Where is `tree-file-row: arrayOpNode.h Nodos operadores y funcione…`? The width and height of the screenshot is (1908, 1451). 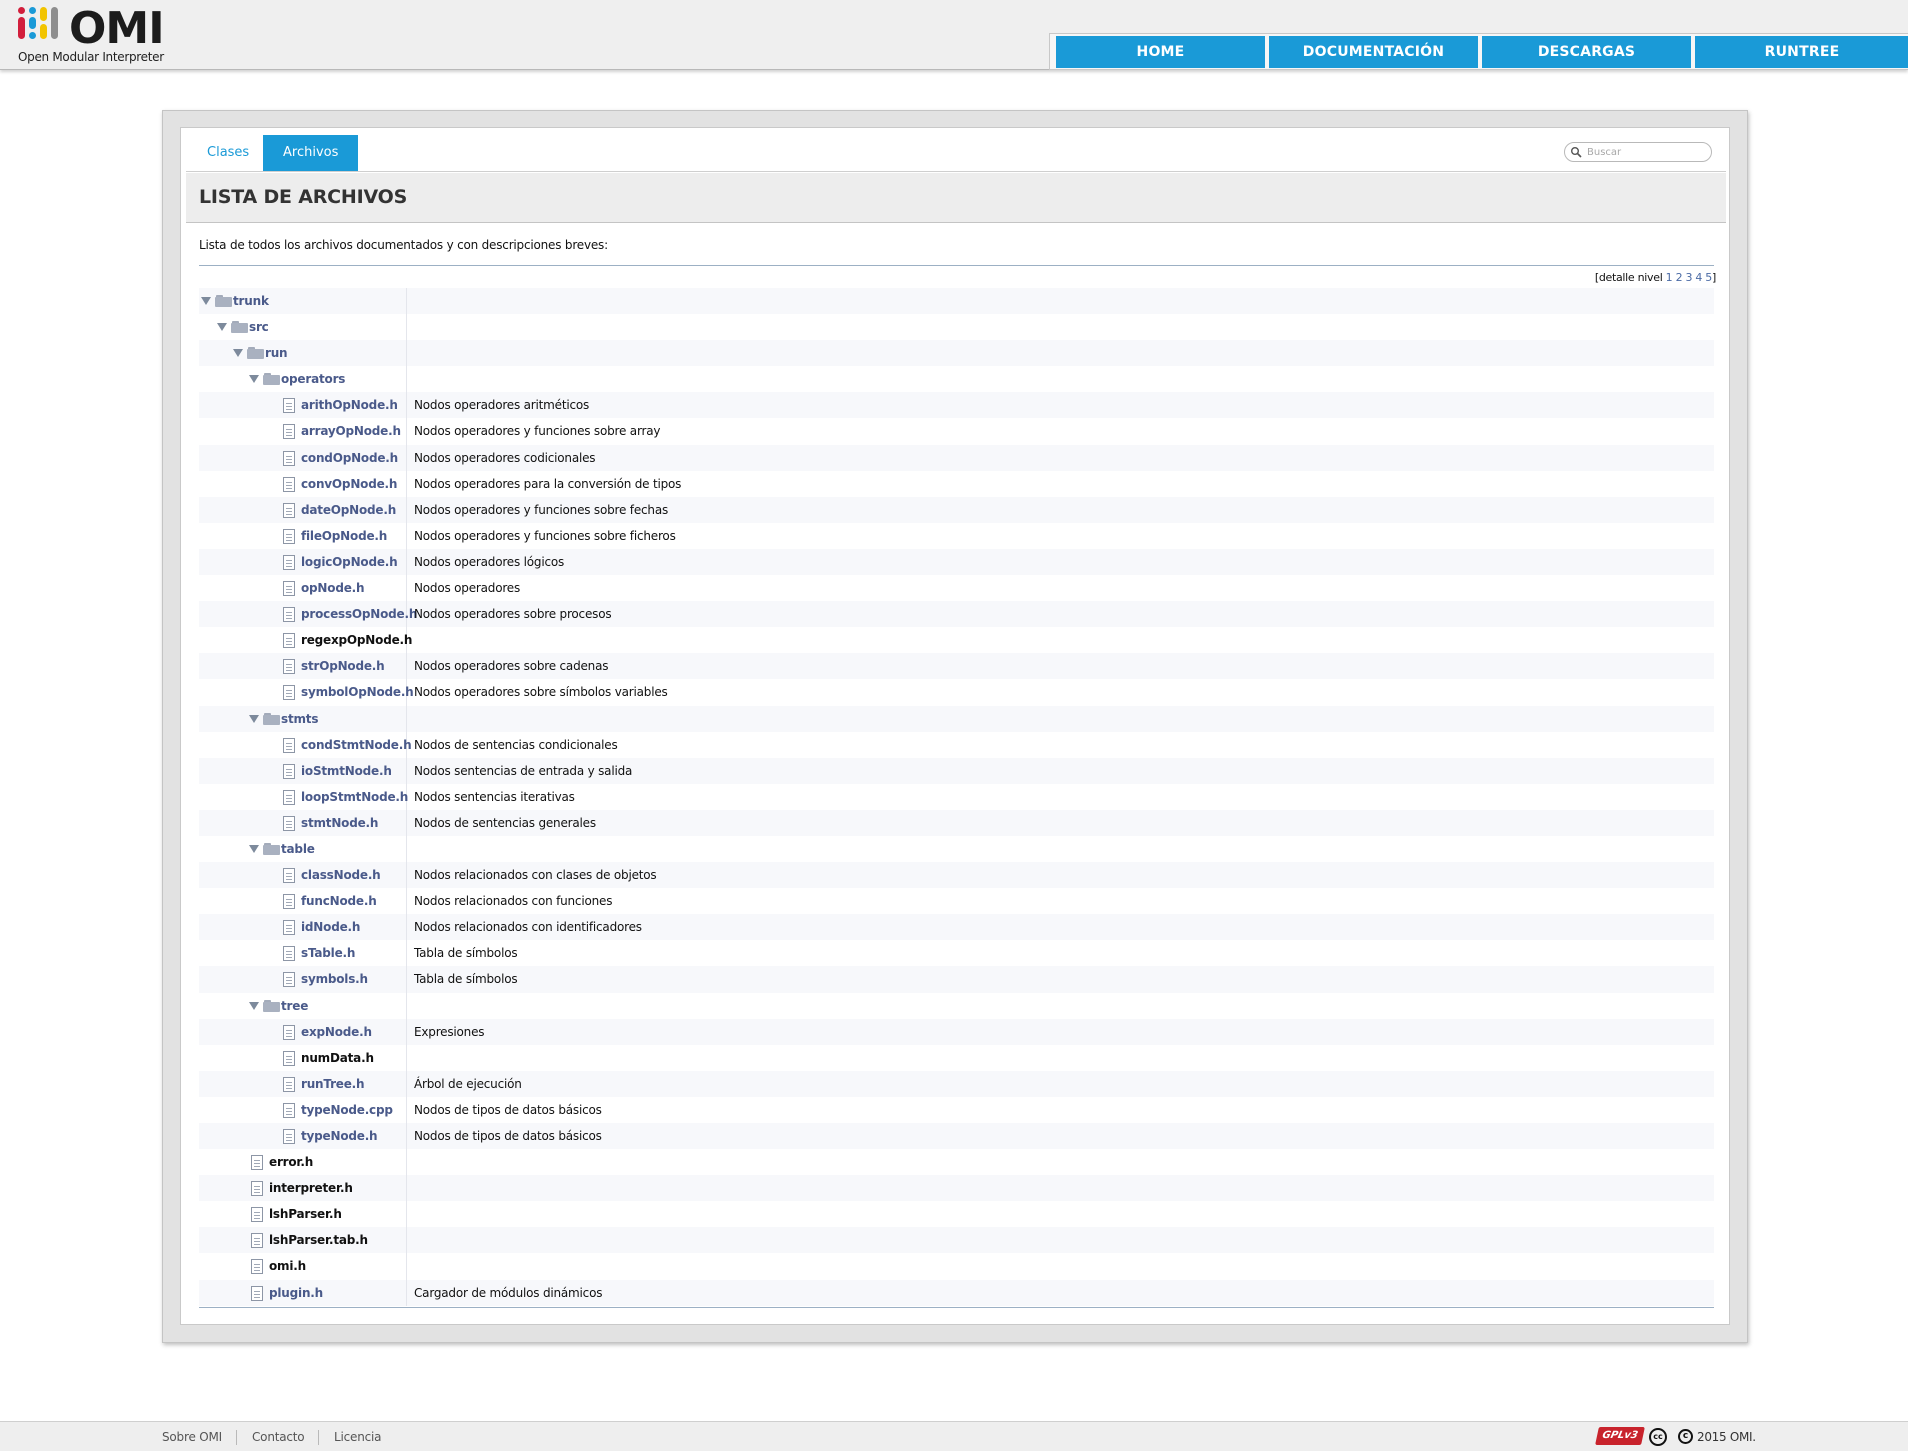 tree-file-row: arrayOpNode.h Nodos operadores y funcione… is located at coordinates (956, 431).